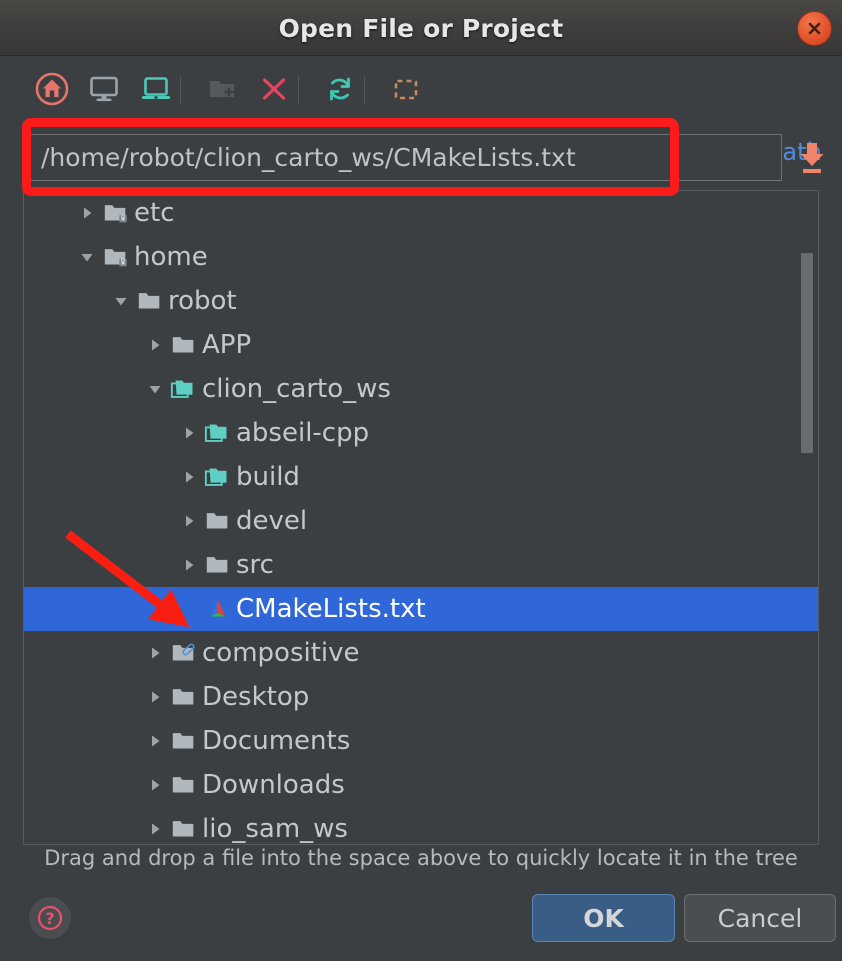 The height and width of the screenshot is (961, 842). I want to click on folder-link-icon, so click(183, 652).